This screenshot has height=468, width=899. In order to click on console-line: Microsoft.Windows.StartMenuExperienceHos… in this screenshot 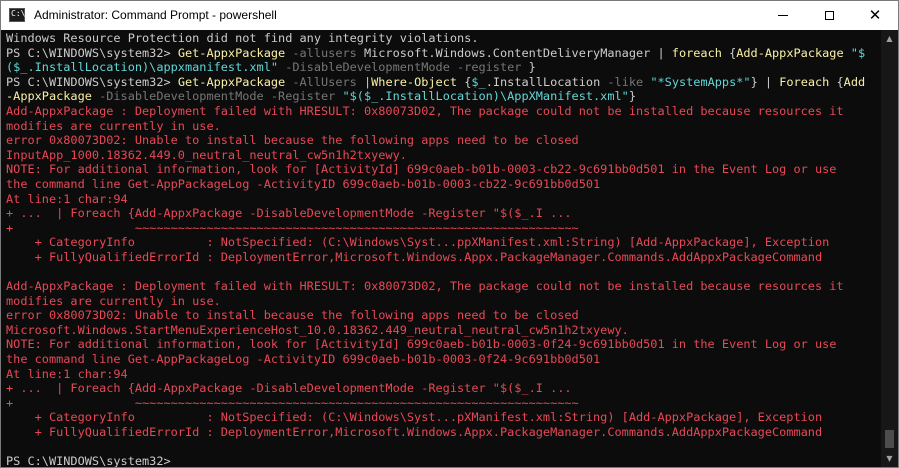, I will do `click(443, 330)`.